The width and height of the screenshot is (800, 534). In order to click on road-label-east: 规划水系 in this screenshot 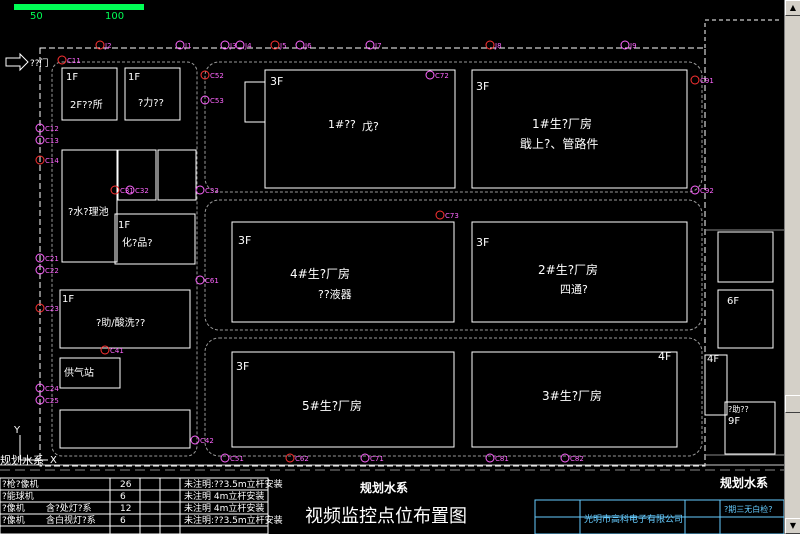, I will do `click(744, 482)`.